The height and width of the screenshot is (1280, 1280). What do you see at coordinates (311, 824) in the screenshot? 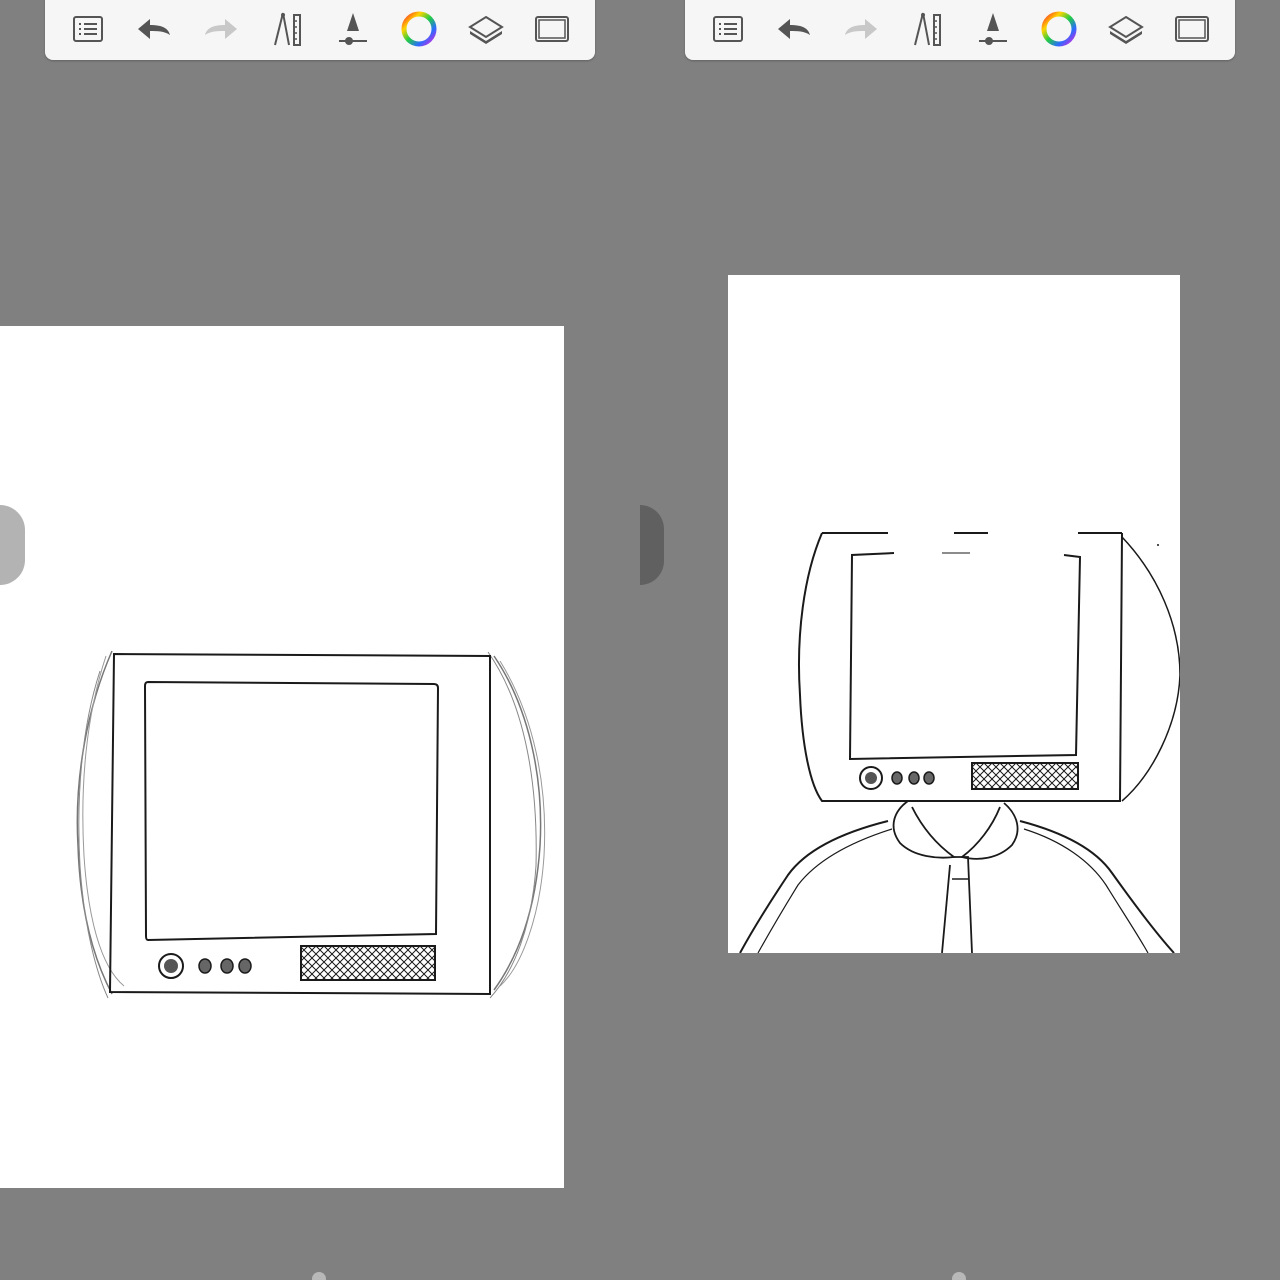
I see `tv-sketch-drawing` at bounding box center [311, 824].